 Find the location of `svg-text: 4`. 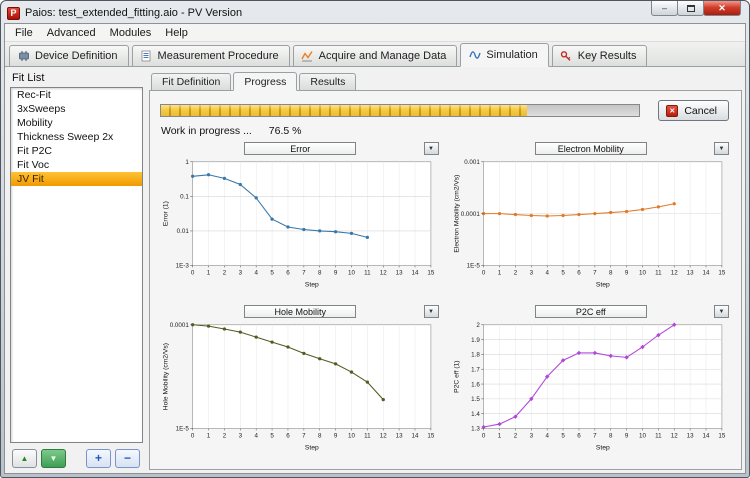

svg-text: 4 is located at coordinates (256, 436).